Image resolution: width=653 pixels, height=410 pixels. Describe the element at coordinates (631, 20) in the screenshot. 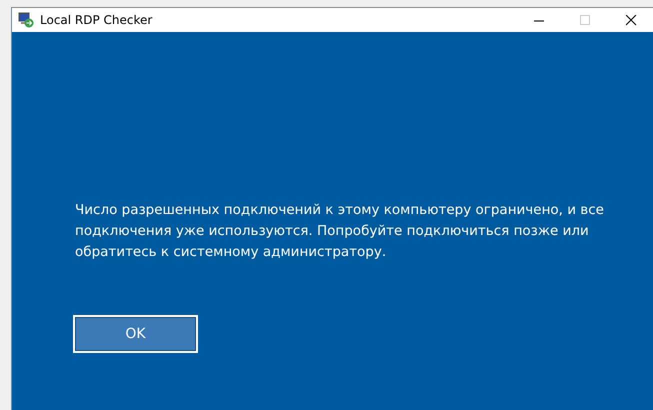

I see `close-icon` at that location.